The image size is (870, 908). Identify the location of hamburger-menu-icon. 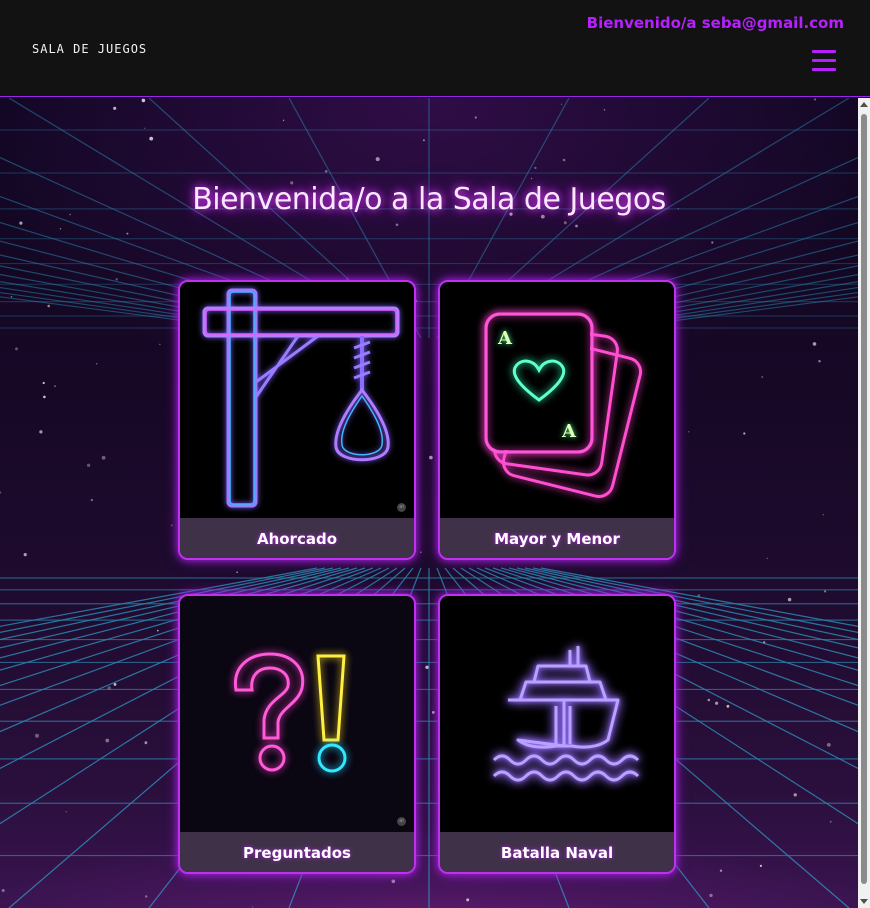
(824, 61).